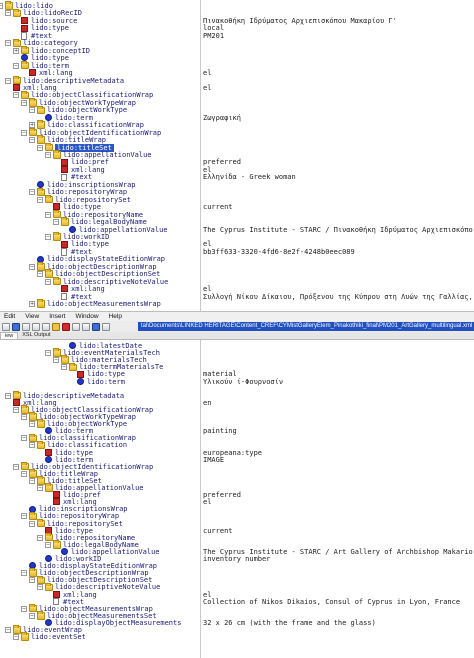 Image resolution: width=474 pixels, height=658 pixels. What do you see at coordinates (36, 335) in the screenshot?
I see `tab-xsl-output: XSL Output` at bounding box center [36, 335].